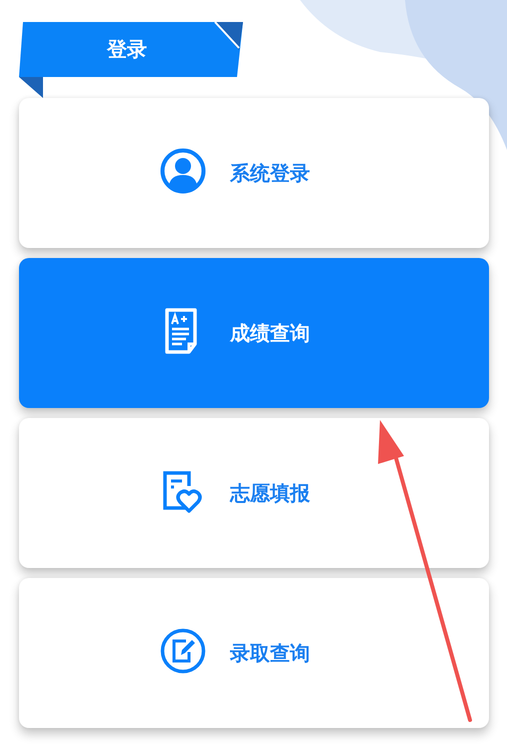  Describe the element at coordinates (270, 493) in the screenshot. I see `menu-label: 志愿填报` at that location.